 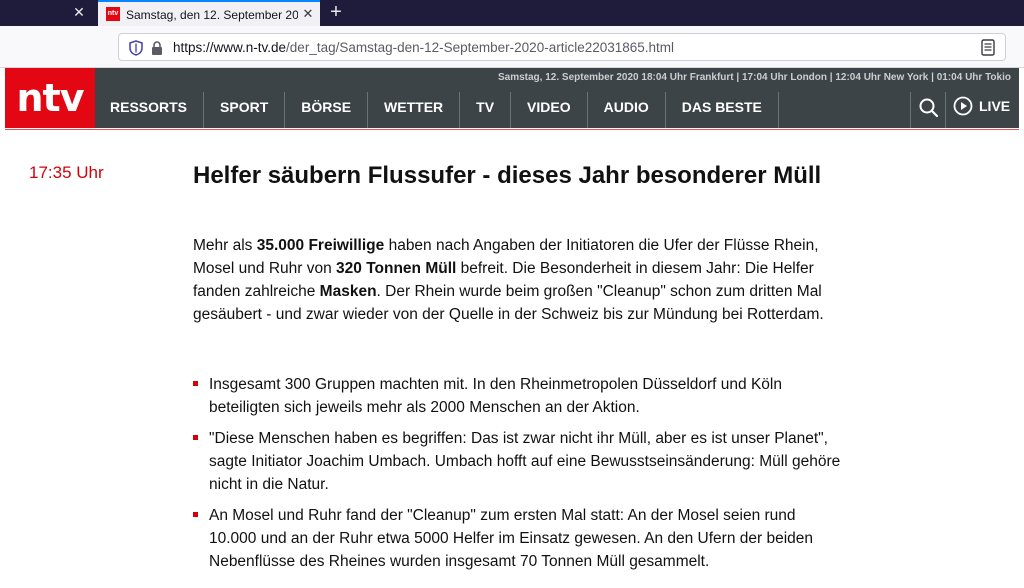 I want to click on plus-icon: +, so click(x=336, y=13).